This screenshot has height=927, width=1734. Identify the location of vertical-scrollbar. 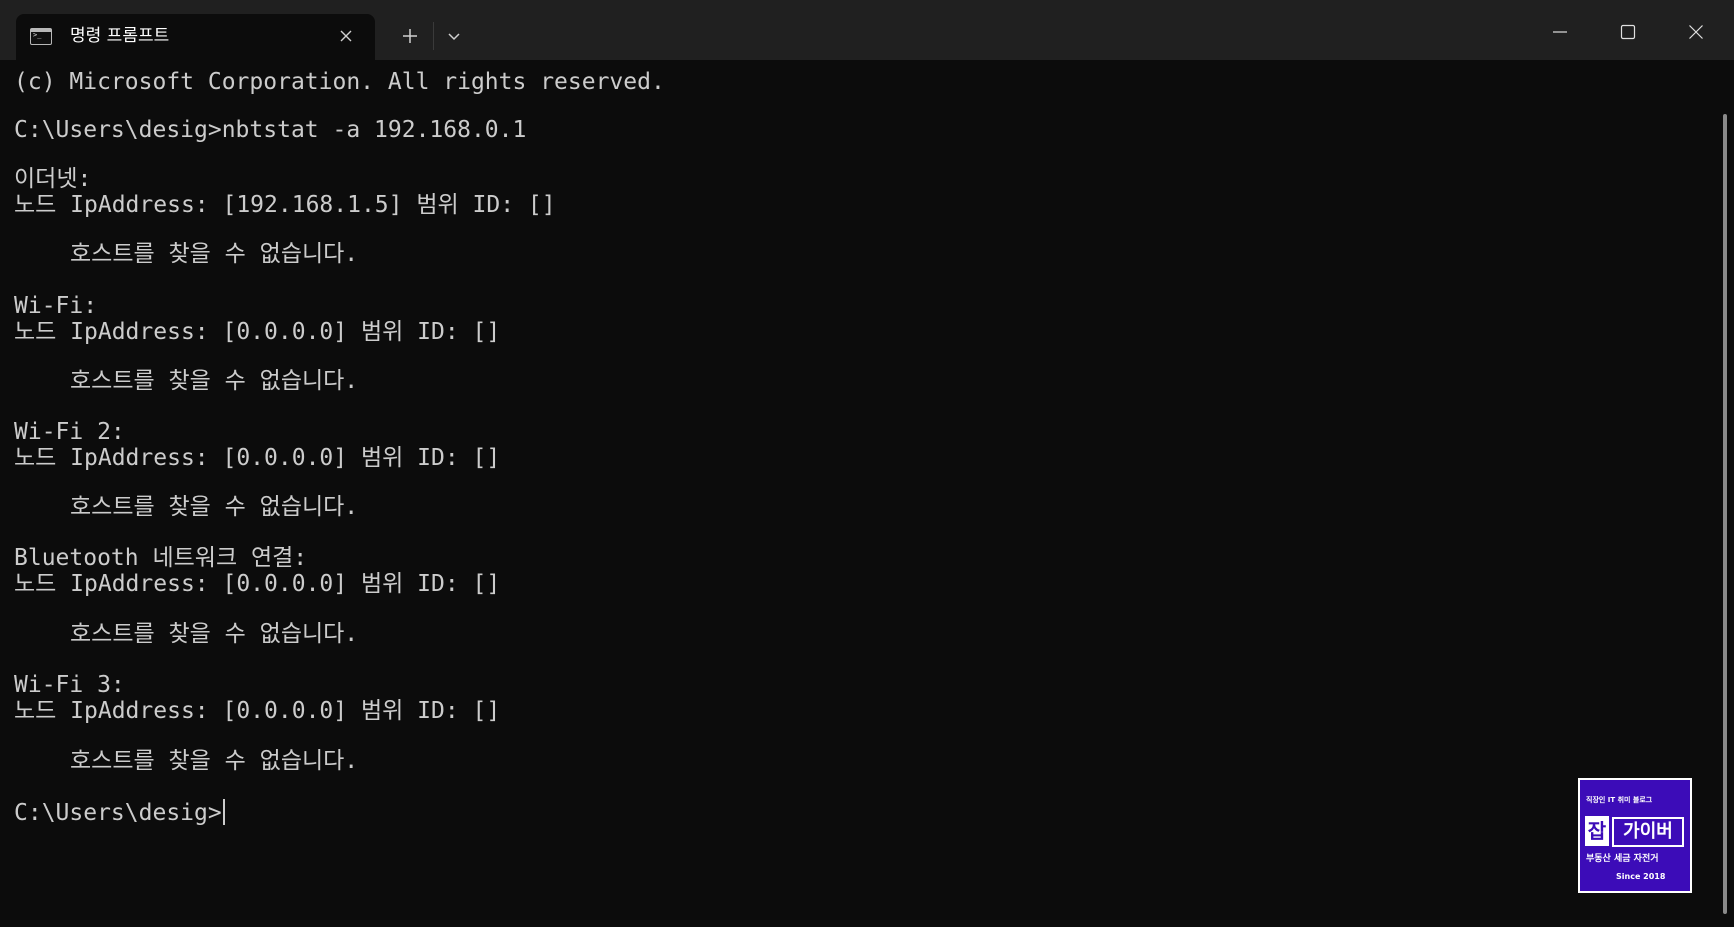
(1726, 493).